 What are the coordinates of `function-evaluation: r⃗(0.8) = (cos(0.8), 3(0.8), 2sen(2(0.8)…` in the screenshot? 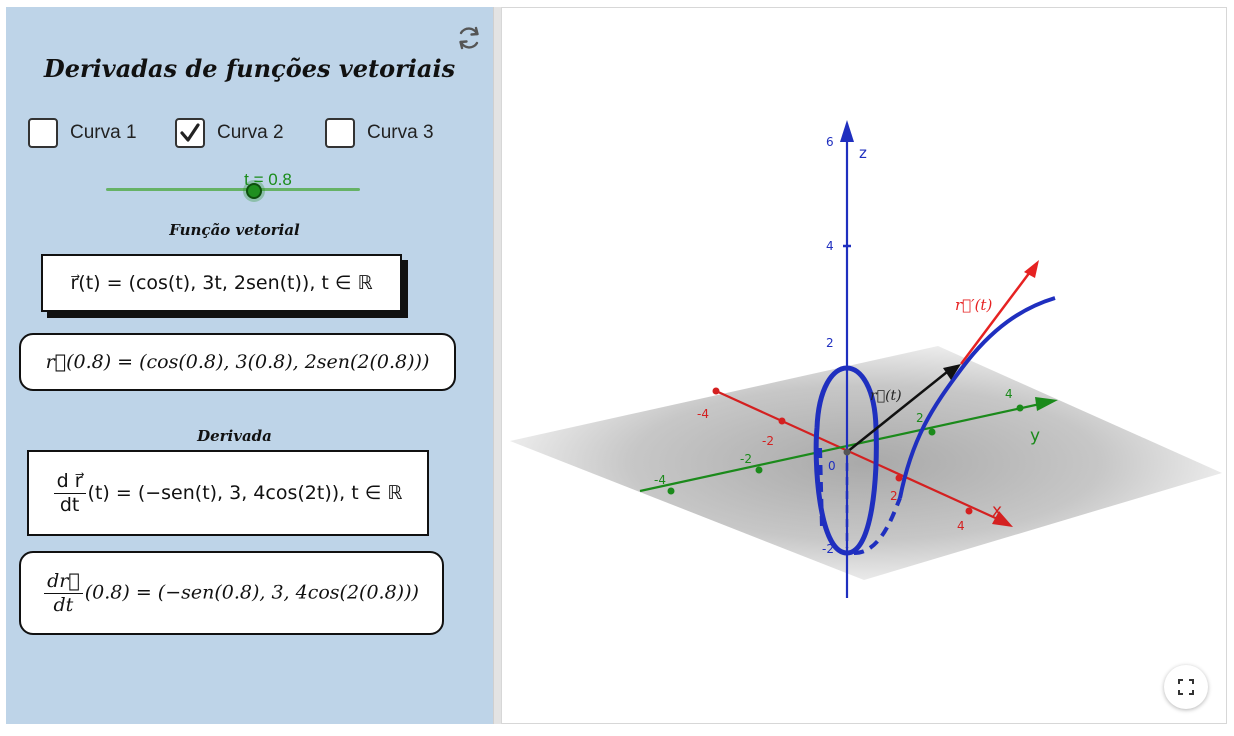 It's located at (237, 362).